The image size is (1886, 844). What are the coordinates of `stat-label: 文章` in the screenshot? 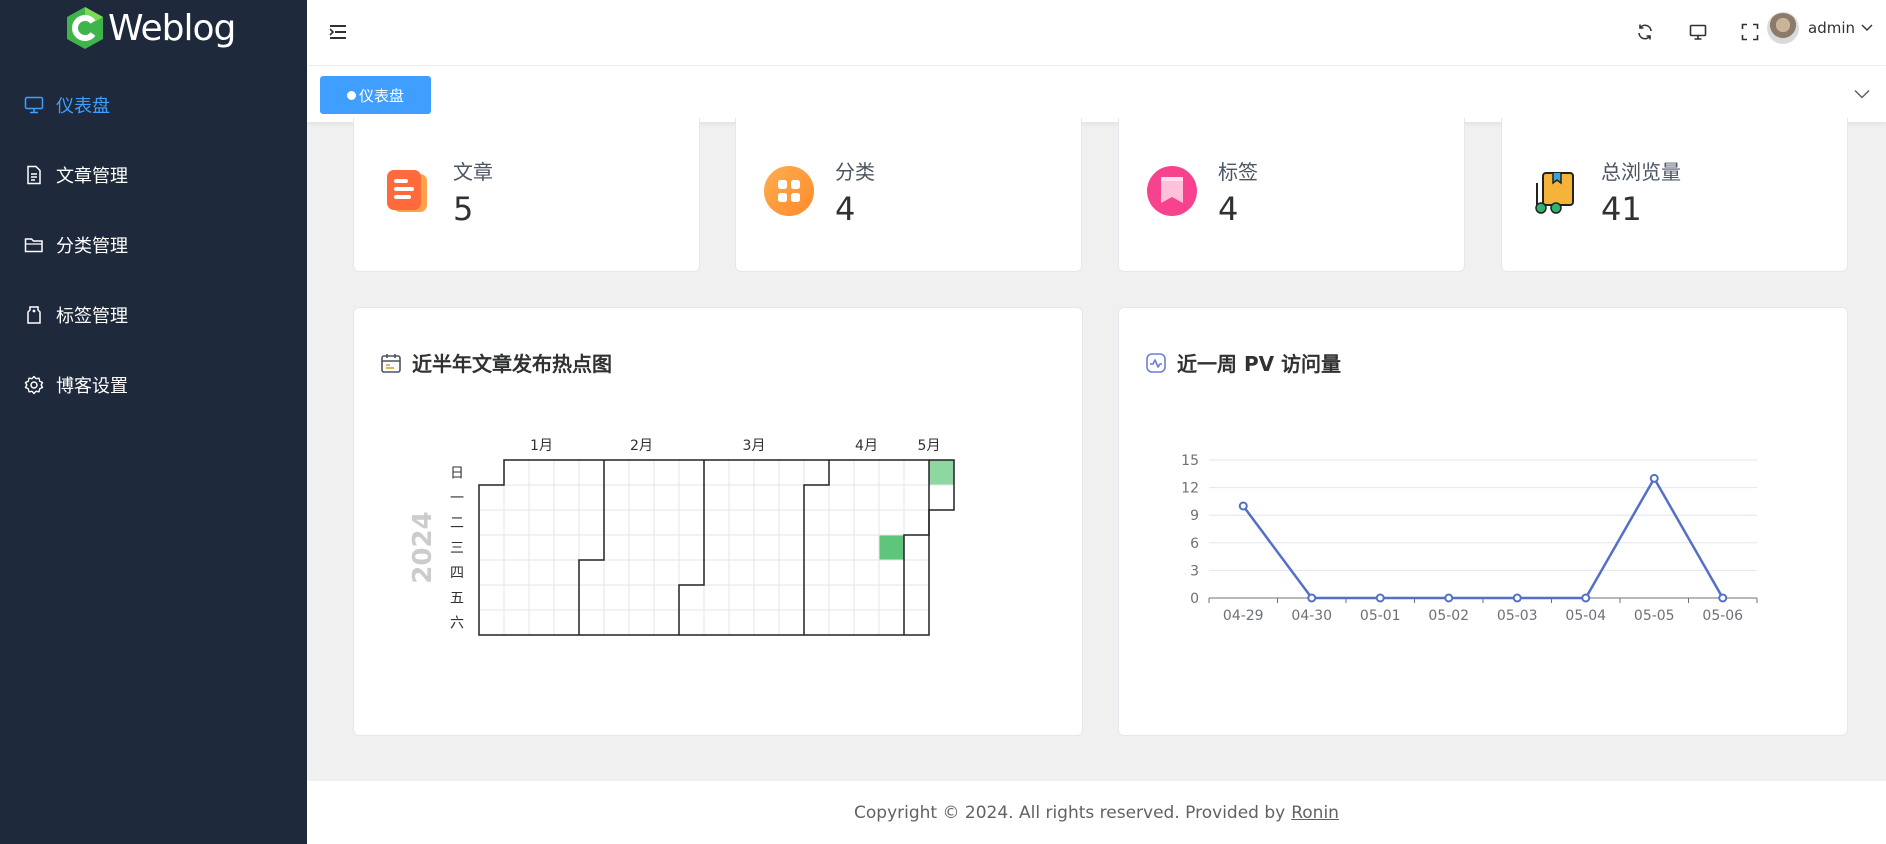 It's located at (473, 172).